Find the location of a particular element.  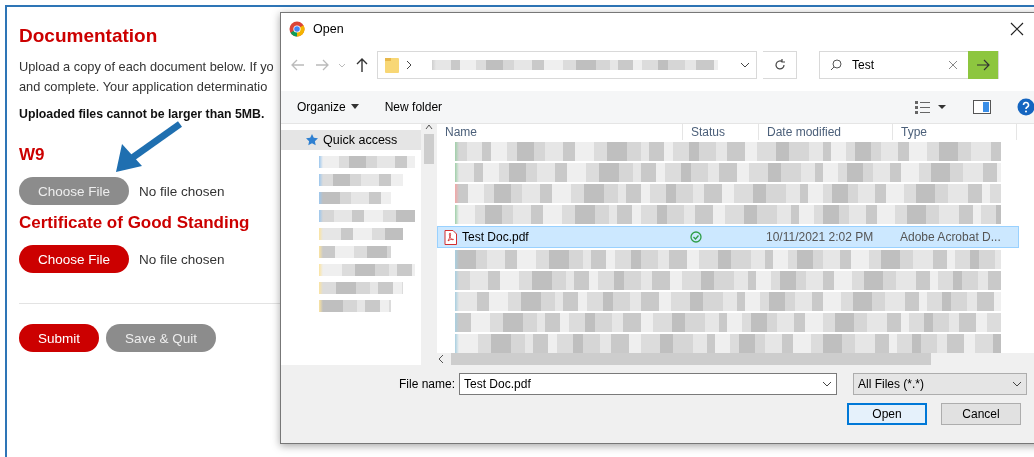

view-options-icon is located at coordinates (931, 107).